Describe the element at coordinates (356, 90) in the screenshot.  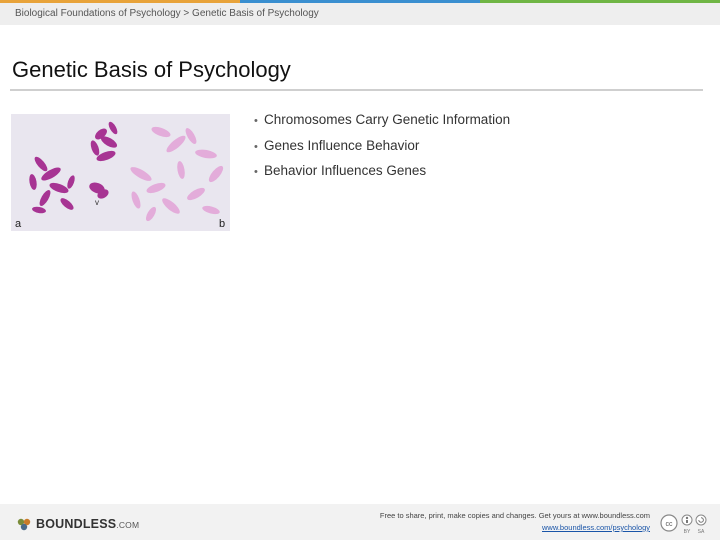
I see `title-divider` at that location.